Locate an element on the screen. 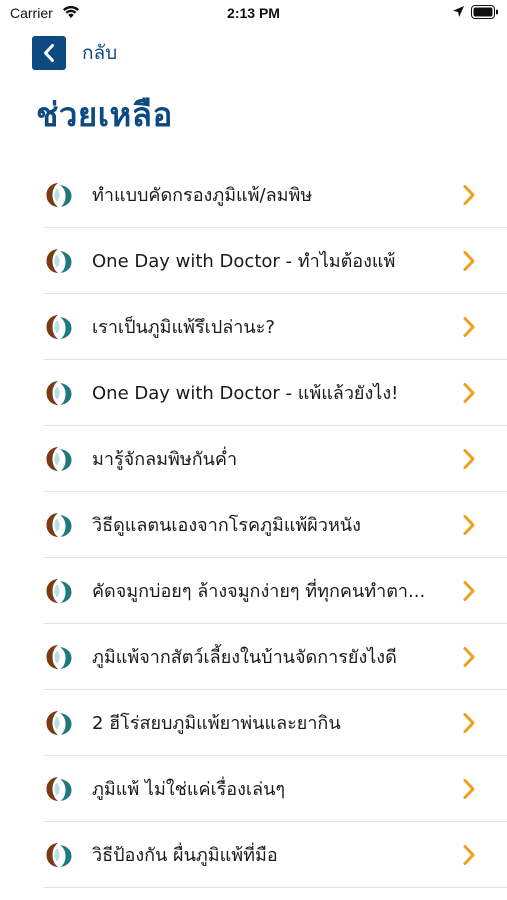  list-item: วิธีดูแลตนเองจากโรคภูมิแพ้ผิวหนัง is located at coordinates (275, 525).